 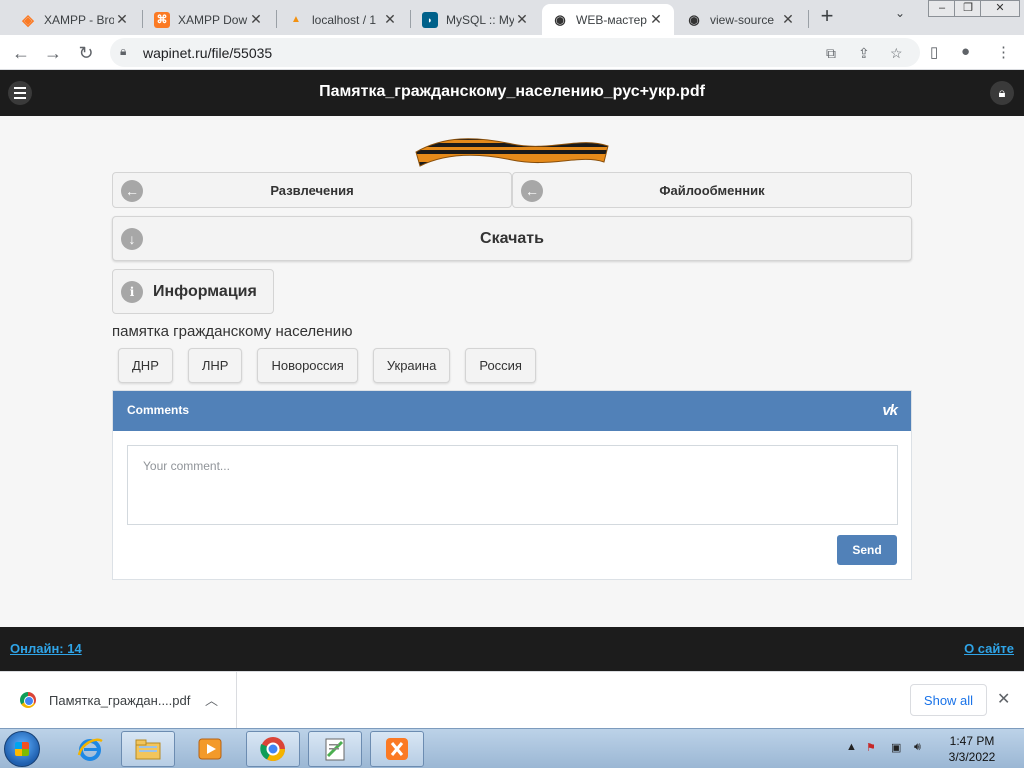 I want to click on category-nav: ← Развлечения ← Файлообменник, so click(x=512, y=190).